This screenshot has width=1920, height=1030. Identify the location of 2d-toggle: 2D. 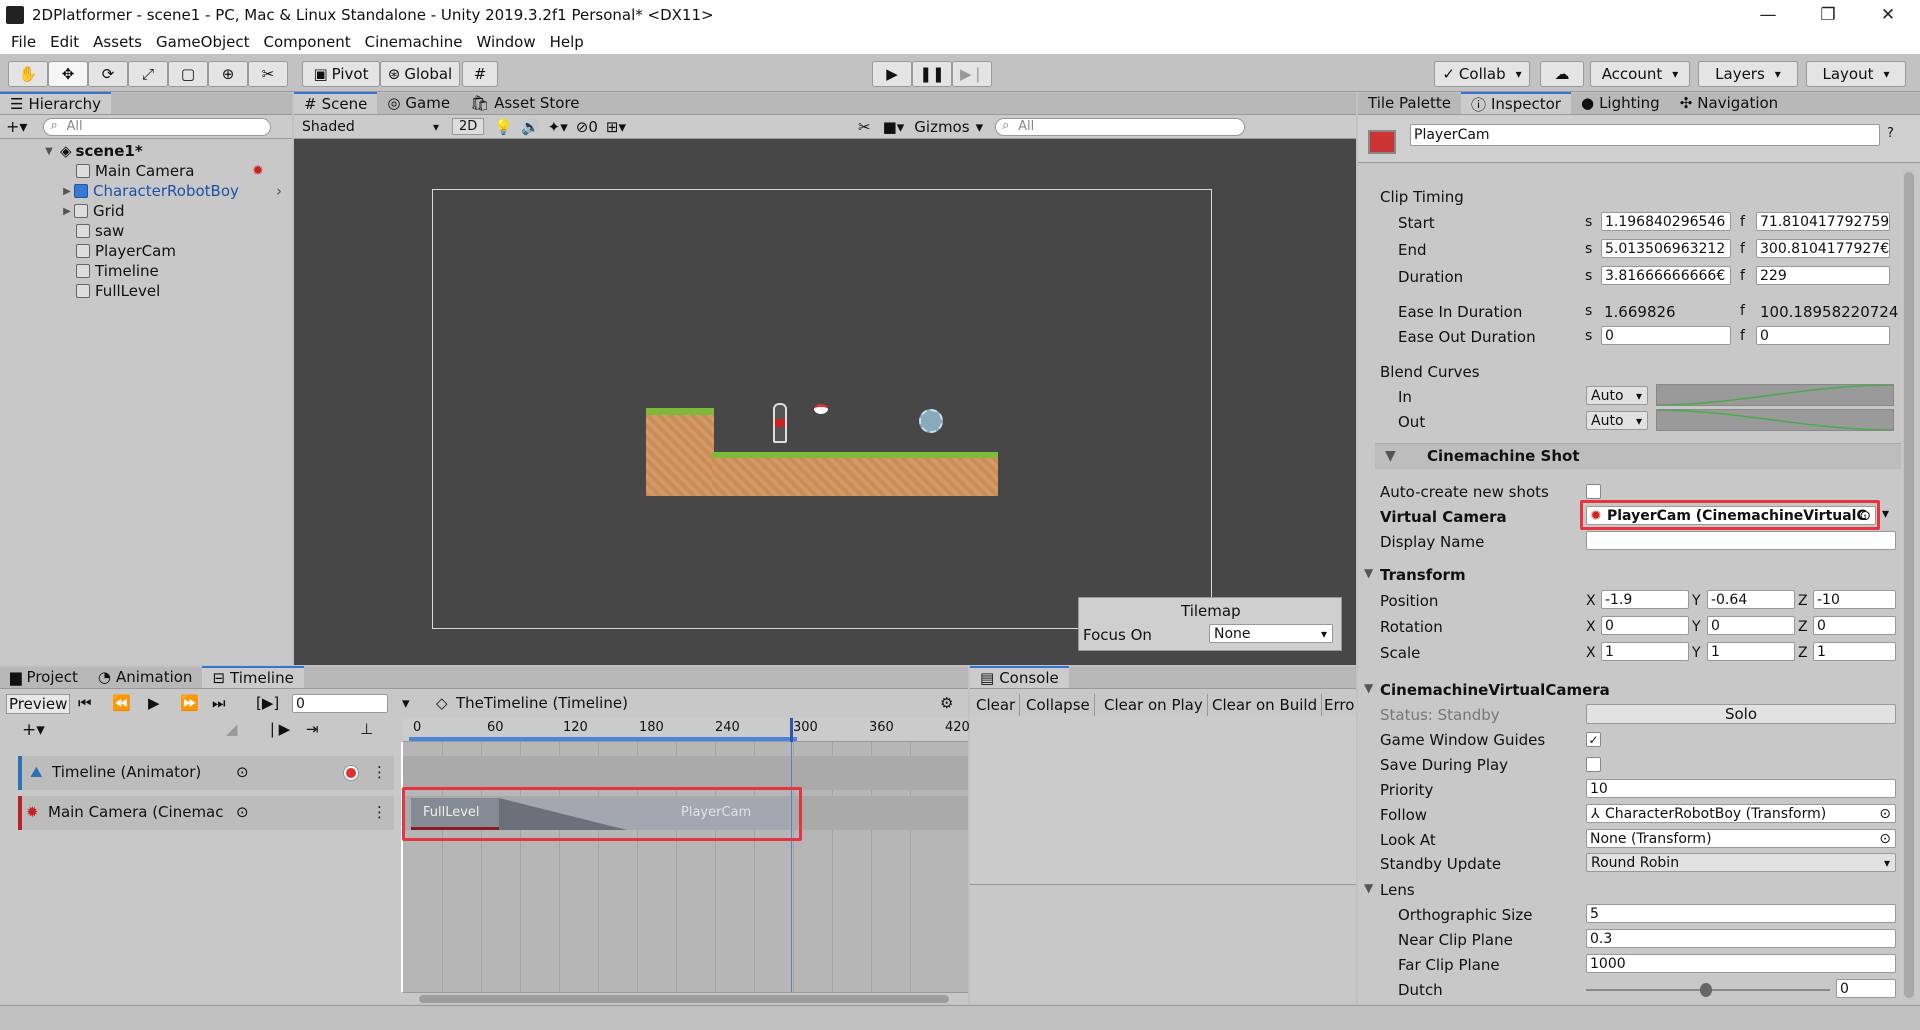
(468, 126).